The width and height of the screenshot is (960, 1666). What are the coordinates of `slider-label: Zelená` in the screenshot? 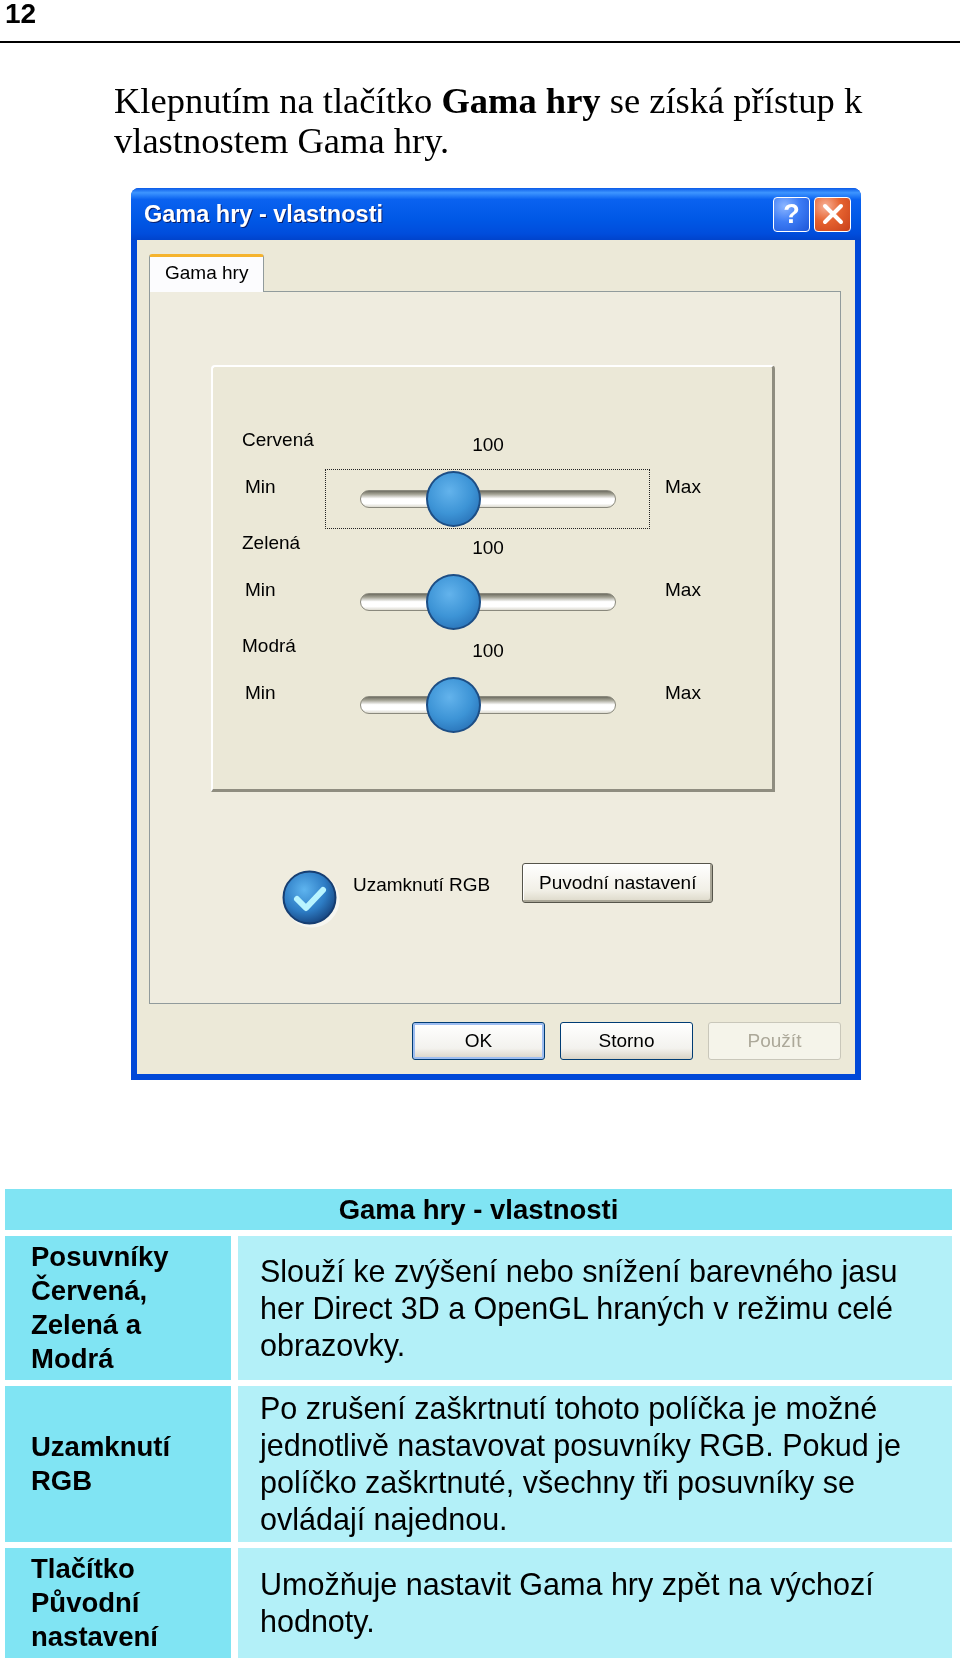 It's located at (272, 543).